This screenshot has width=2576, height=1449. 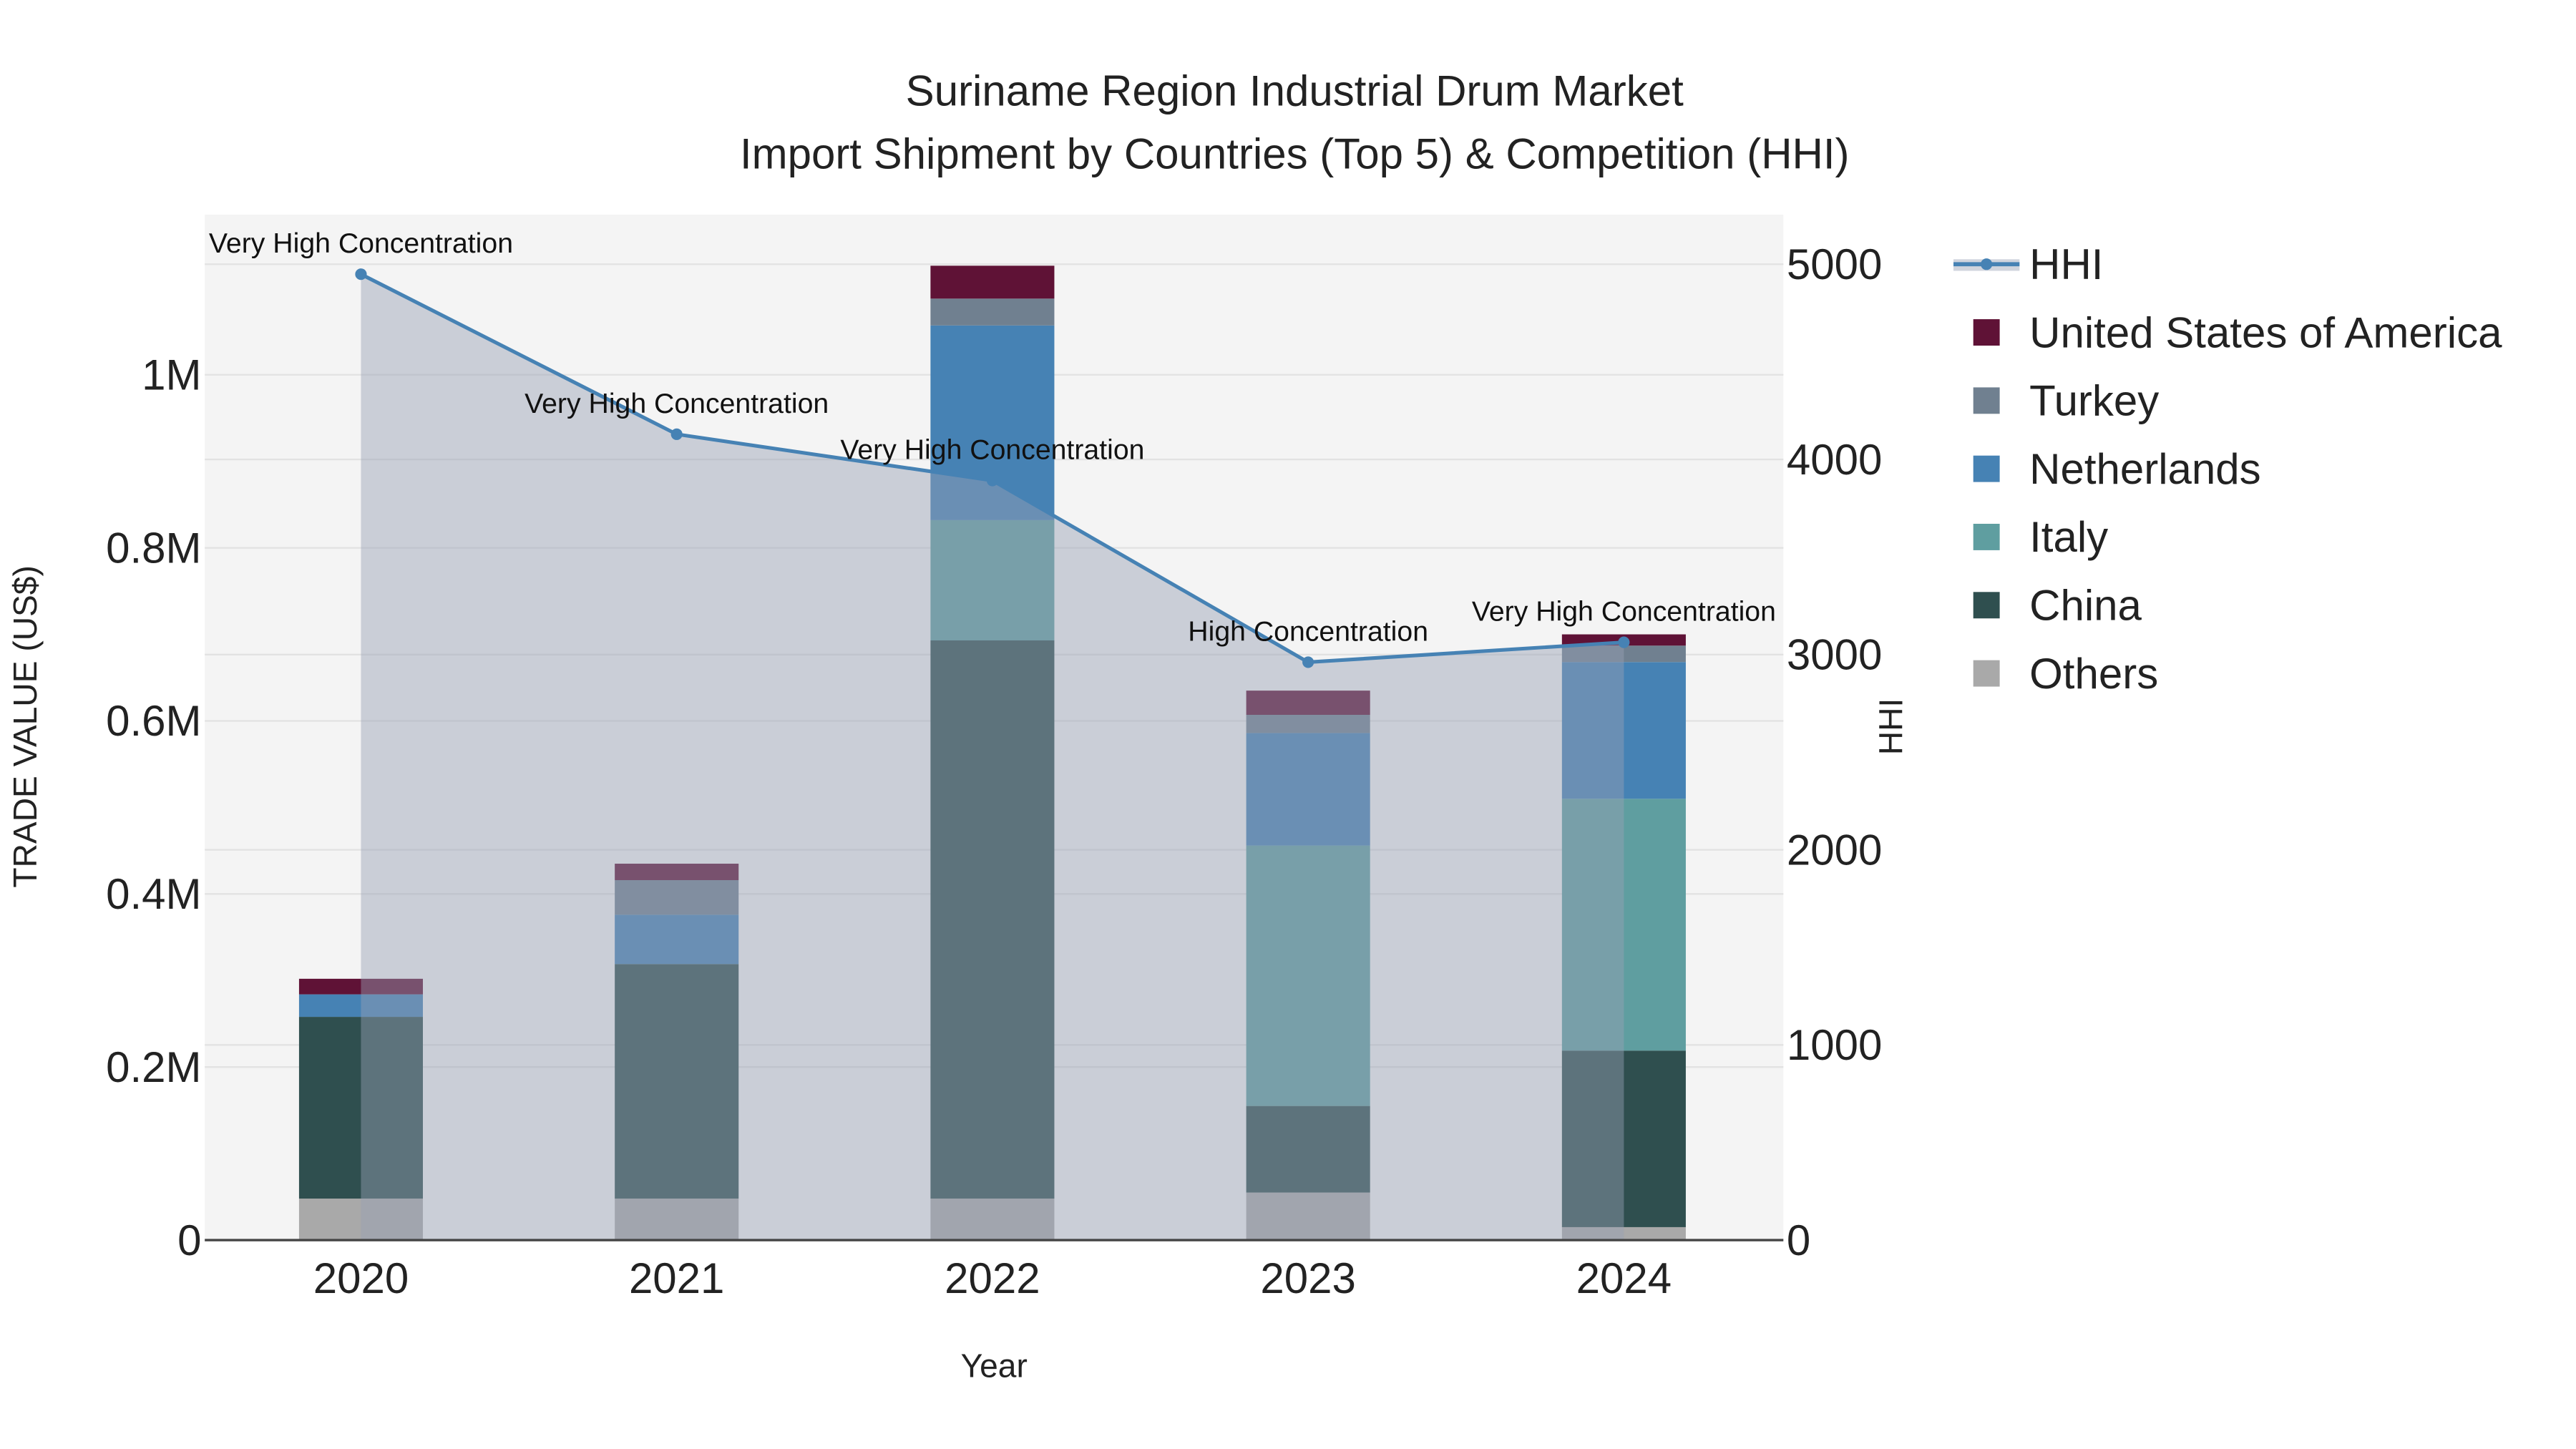 I want to click on y-tick-label: 0.8M, so click(x=153, y=548).